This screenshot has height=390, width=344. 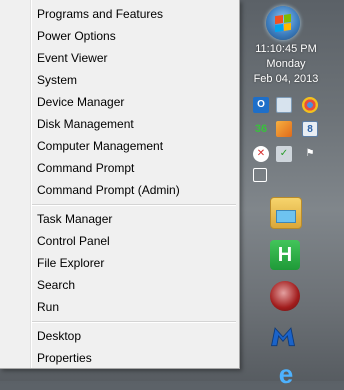 I want to click on outlook-icon: O, so click(x=261, y=105).